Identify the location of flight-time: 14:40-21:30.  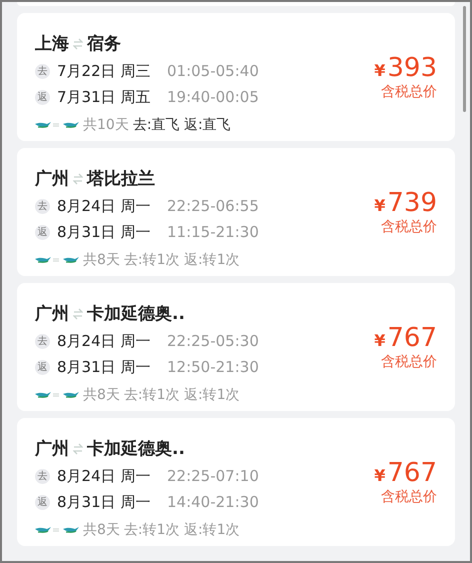
(213, 502).